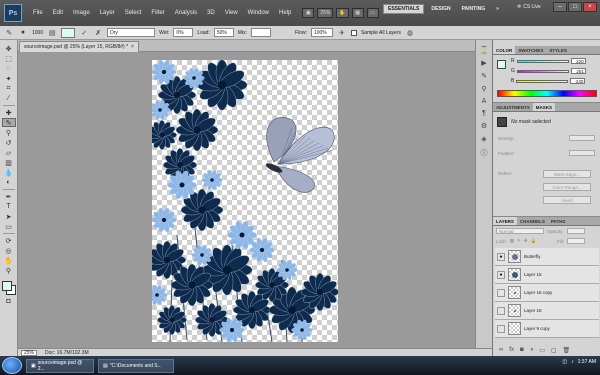 The width and height of the screenshot is (600, 375). I want to click on menu-window: Window, so click(258, 13).